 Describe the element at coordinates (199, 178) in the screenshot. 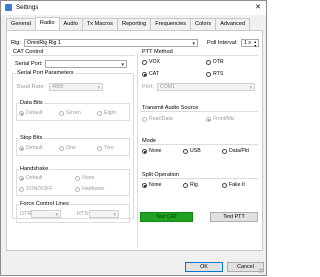

I see `split-divider` at that location.